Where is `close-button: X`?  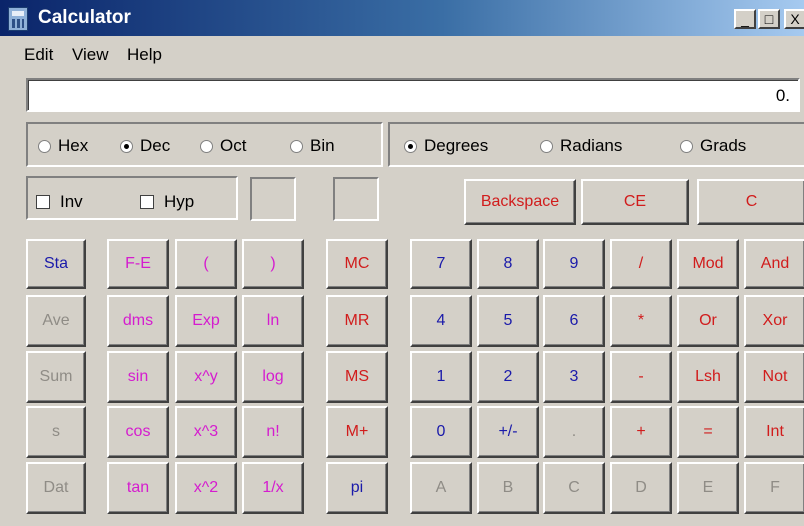 close-button: X is located at coordinates (794, 19).